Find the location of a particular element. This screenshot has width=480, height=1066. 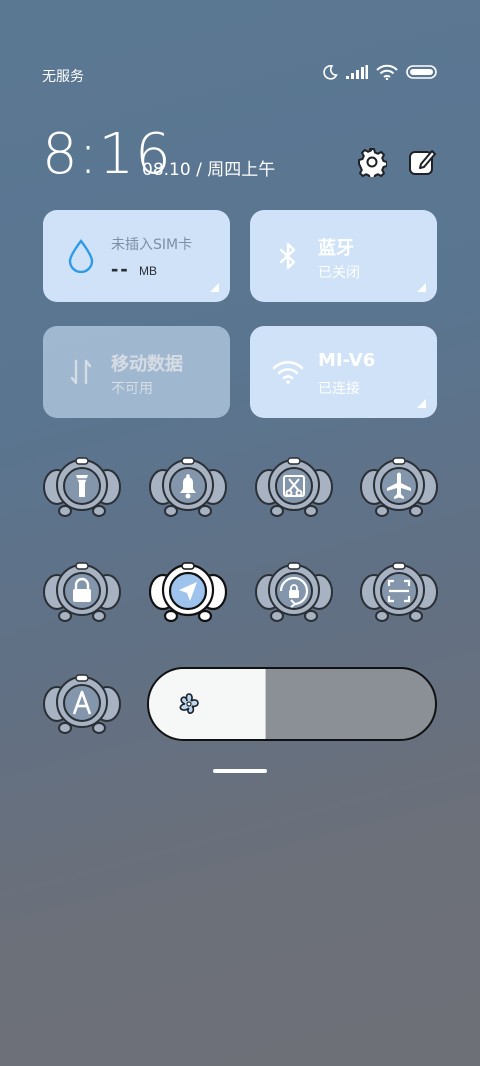

mobile-data-tile: 移动数据 不可用 is located at coordinates (136, 372).